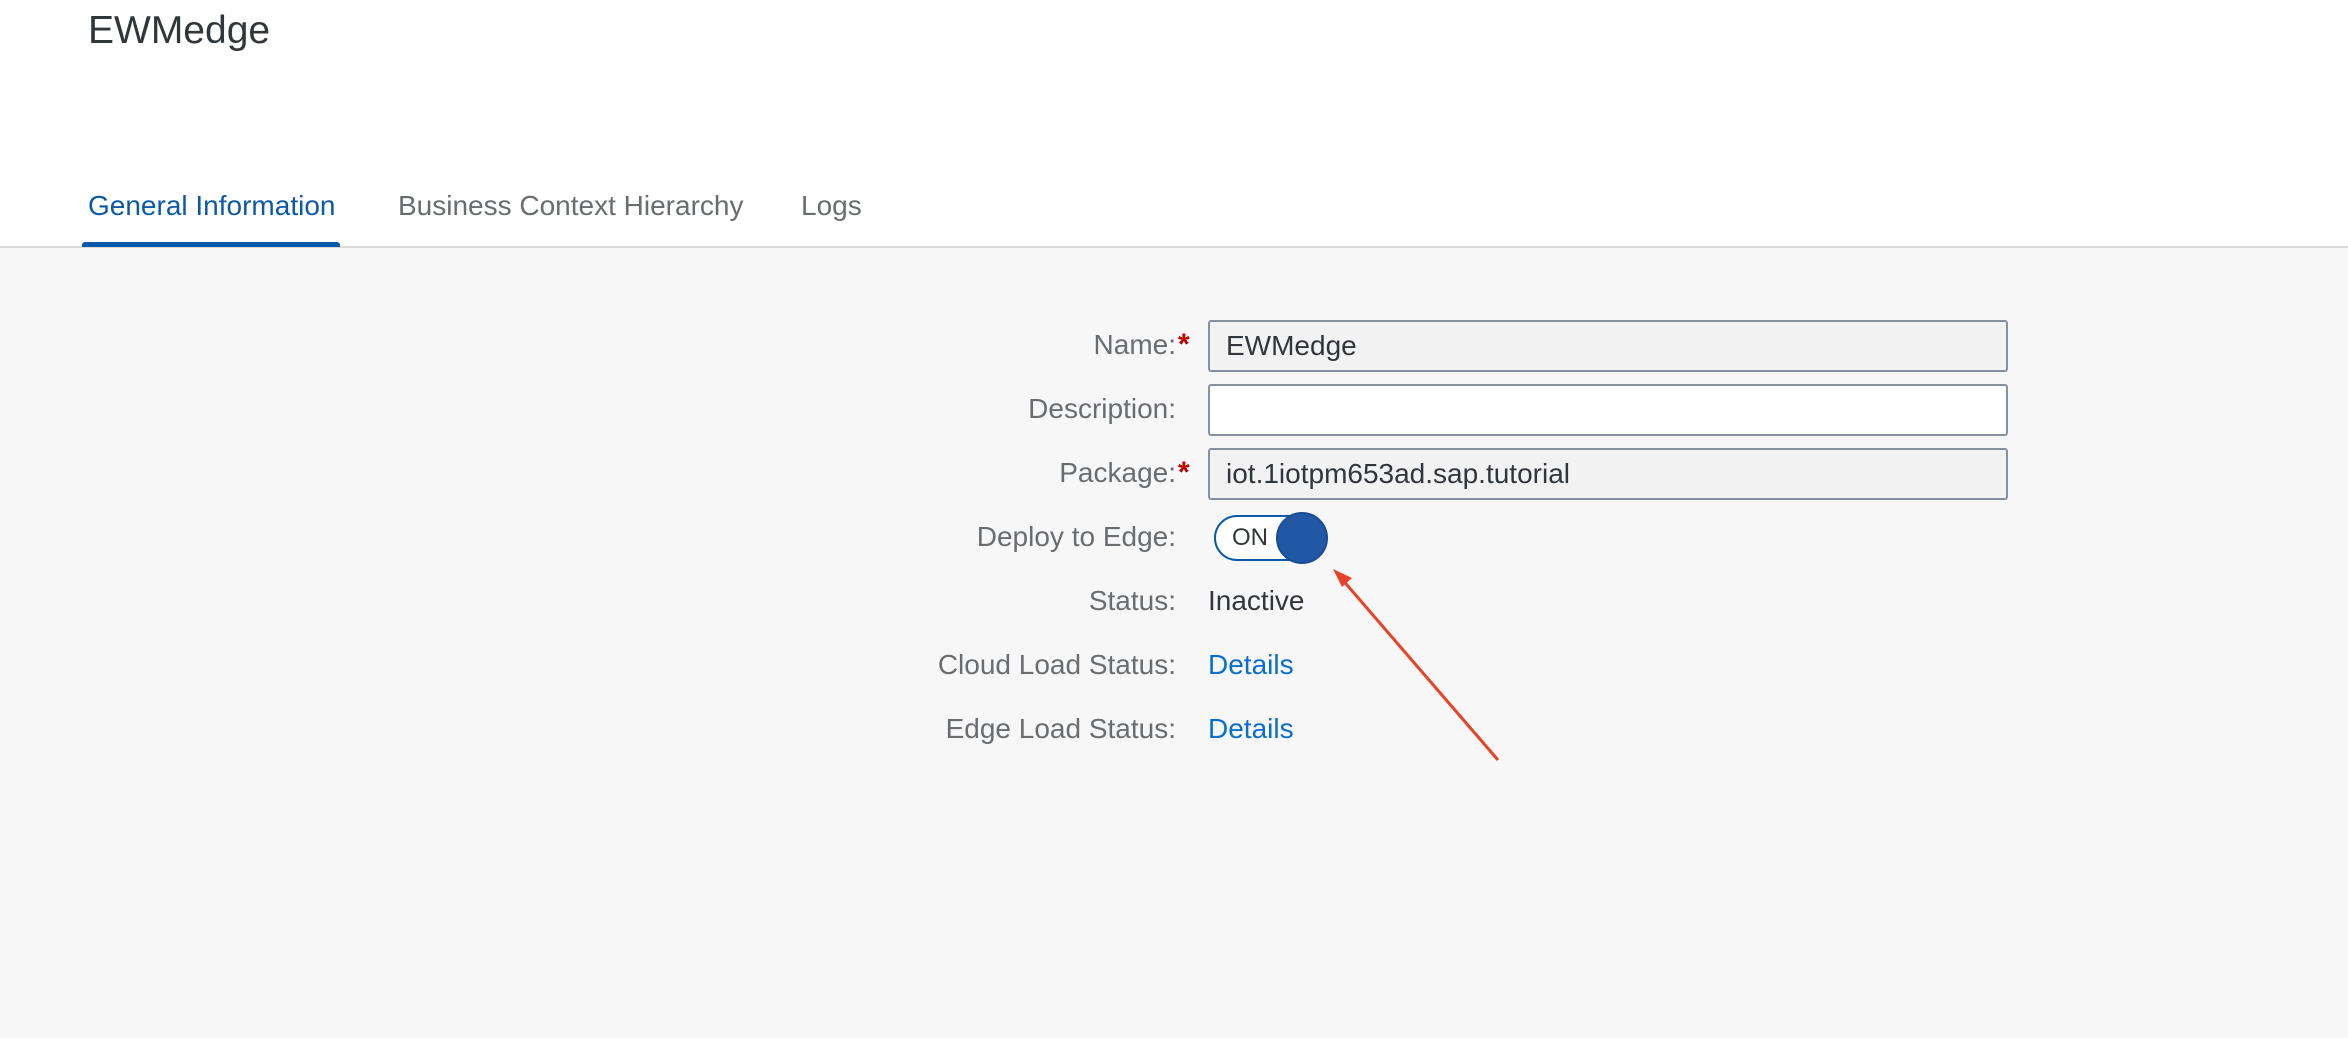 The image size is (2348, 1038). What do you see at coordinates (1608, 410) in the screenshot?
I see `description-field` at bounding box center [1608, 410].